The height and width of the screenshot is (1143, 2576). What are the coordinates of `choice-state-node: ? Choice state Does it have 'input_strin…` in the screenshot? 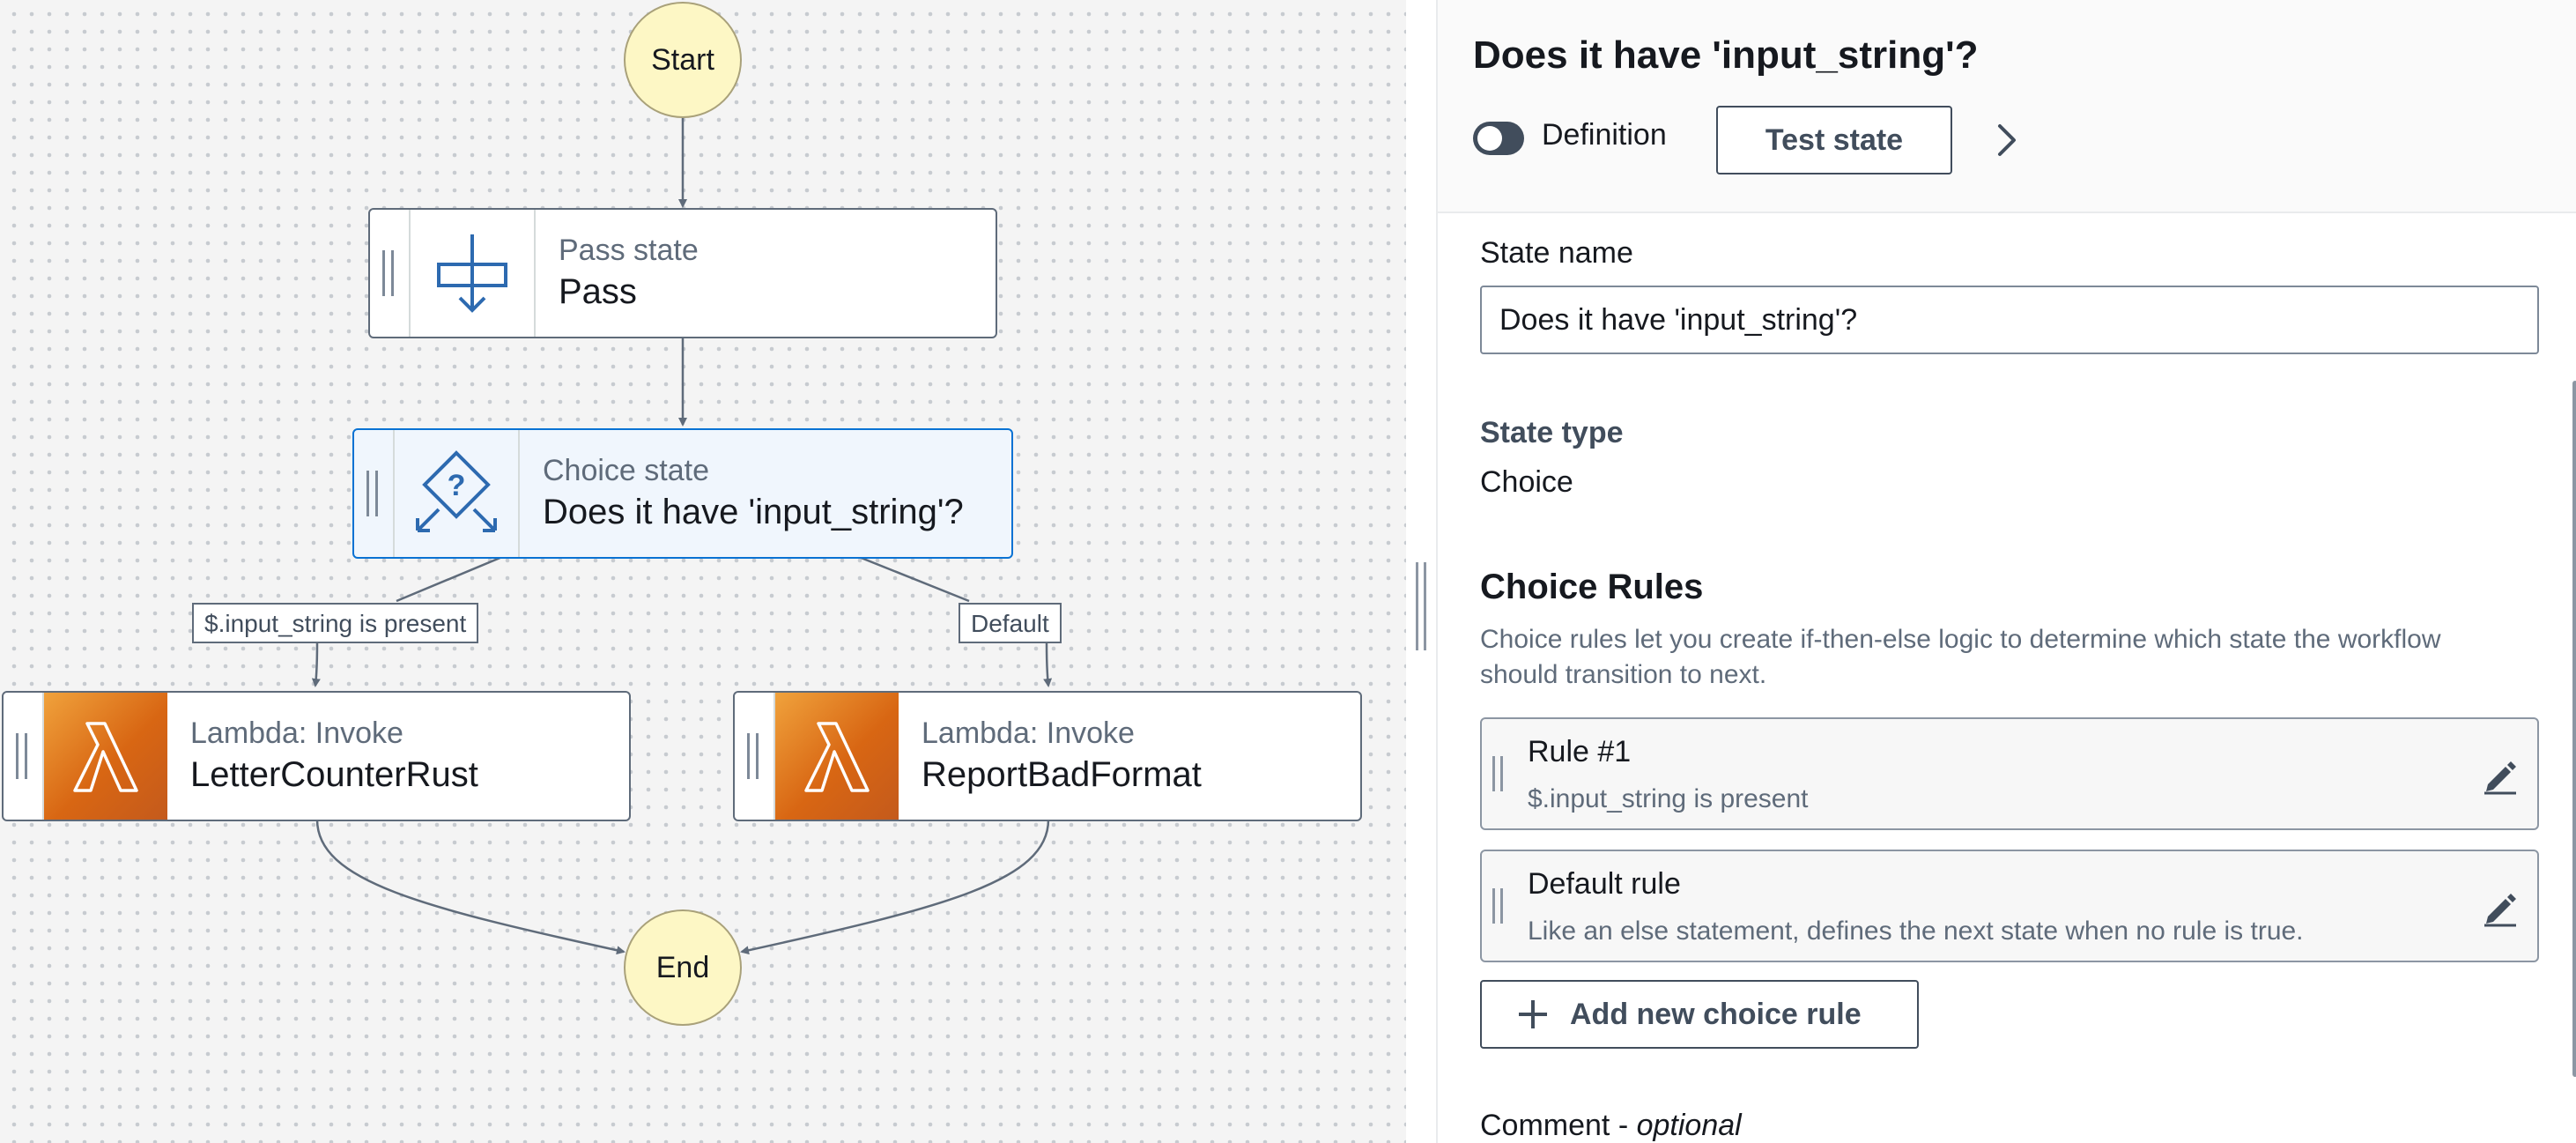 It's located at (682, 493).